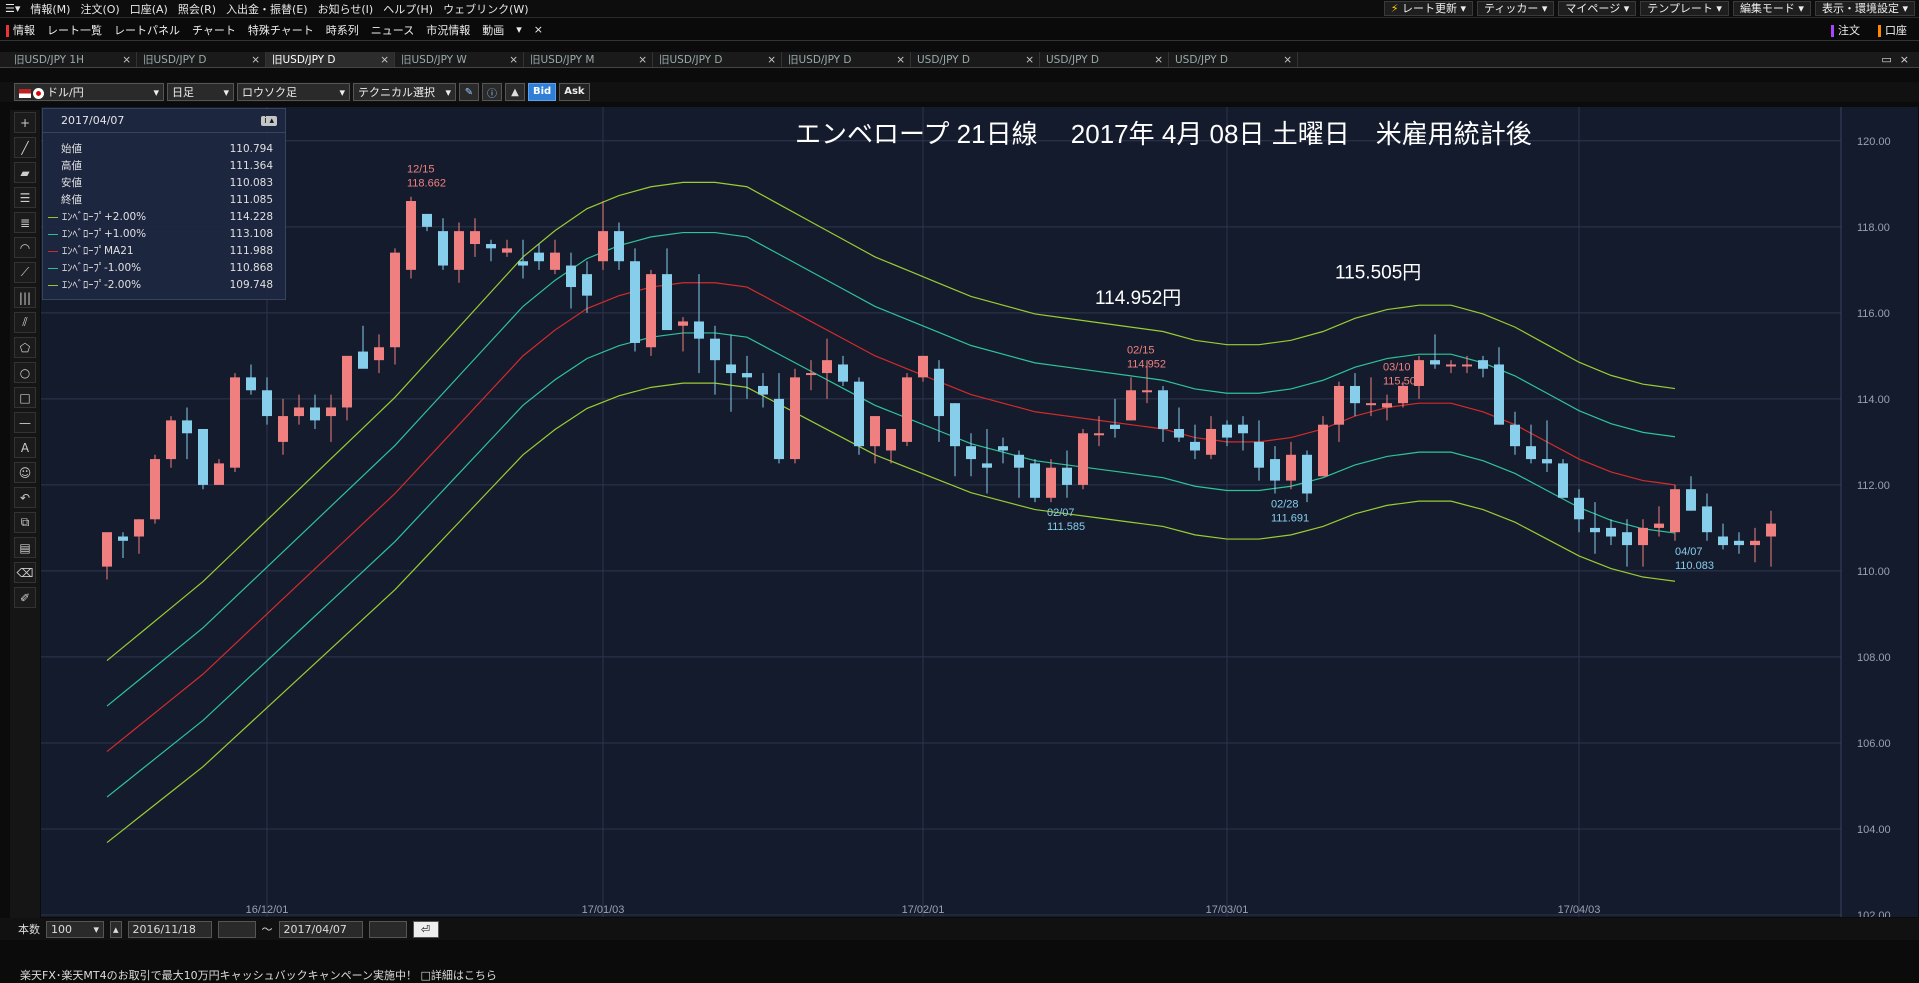 This screenshot has width=1919, height=983. Describe the element at coordinates (75, 929) in the screenshot. I see `count-select: 100 ▾` at that location.